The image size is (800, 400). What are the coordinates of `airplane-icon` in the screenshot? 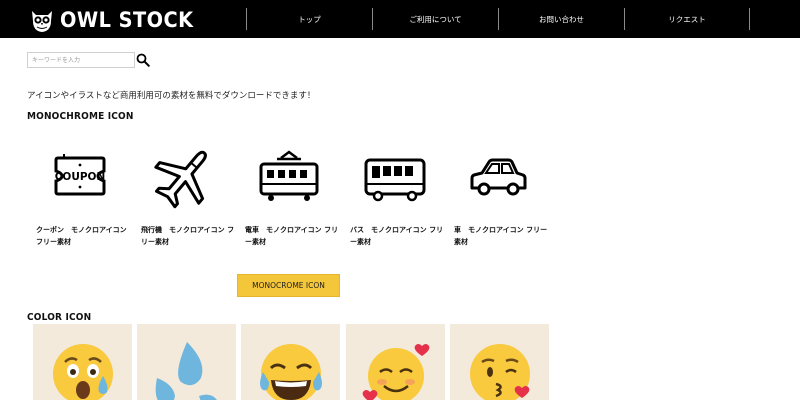 It's located at (180, 179).